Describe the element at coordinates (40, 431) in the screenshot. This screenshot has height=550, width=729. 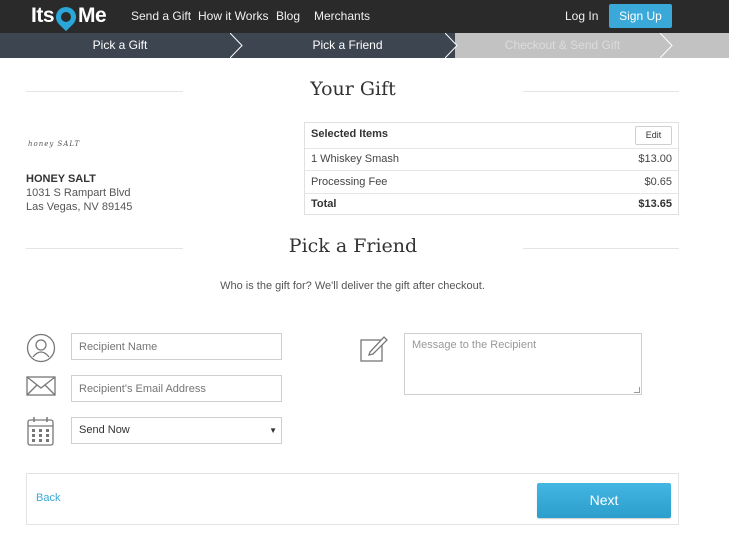
I see `calendar-icon` at that location.